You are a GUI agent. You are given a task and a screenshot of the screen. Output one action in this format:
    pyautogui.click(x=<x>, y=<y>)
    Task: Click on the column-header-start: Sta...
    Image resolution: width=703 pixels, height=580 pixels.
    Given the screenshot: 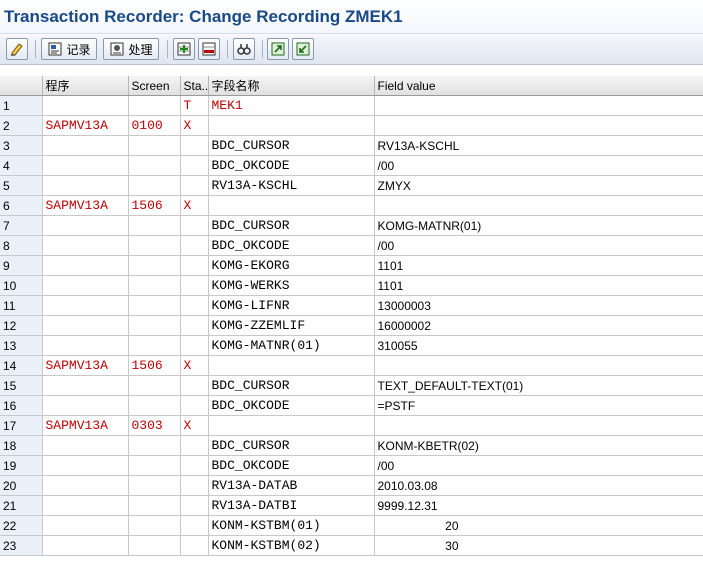 What is the action you would take?
    pyautogui.click(x=194, y=86)
    